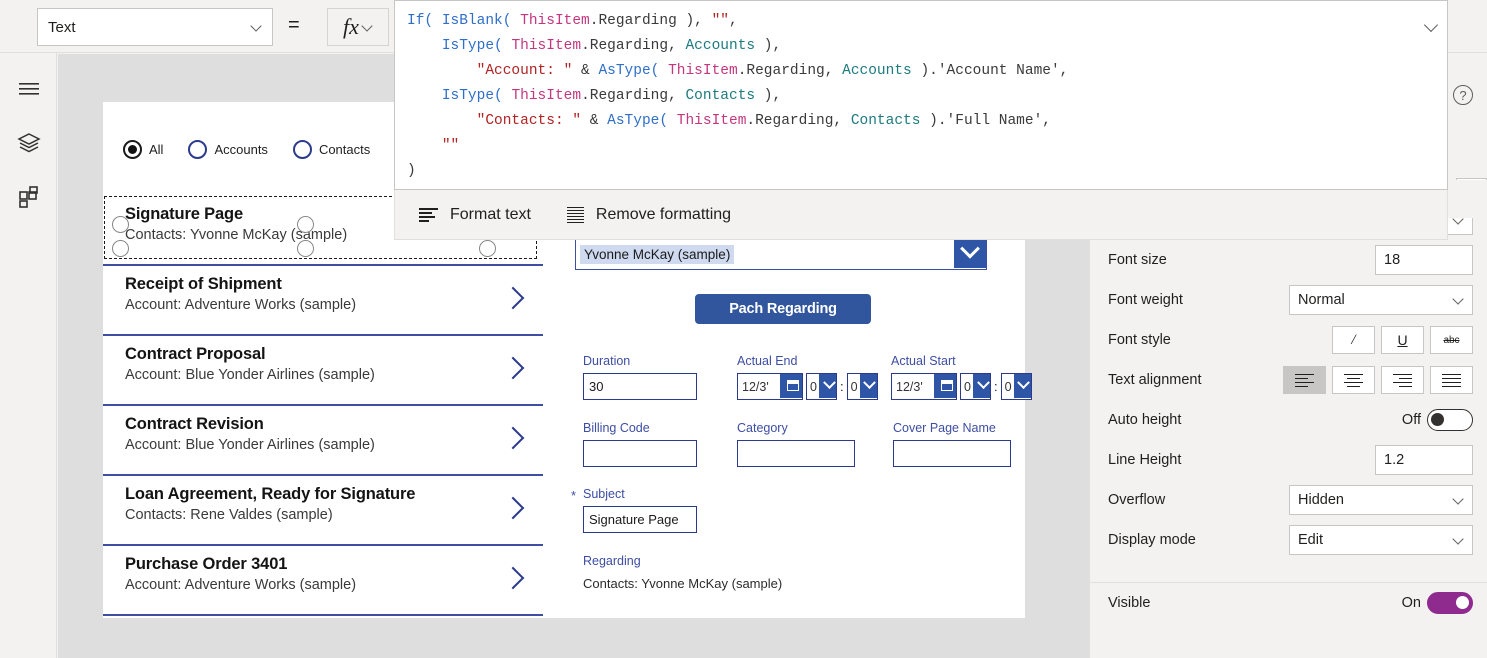 The height and width of the screenshot is (658, 1487). I want to click on layers-icon, so click(28, 143).